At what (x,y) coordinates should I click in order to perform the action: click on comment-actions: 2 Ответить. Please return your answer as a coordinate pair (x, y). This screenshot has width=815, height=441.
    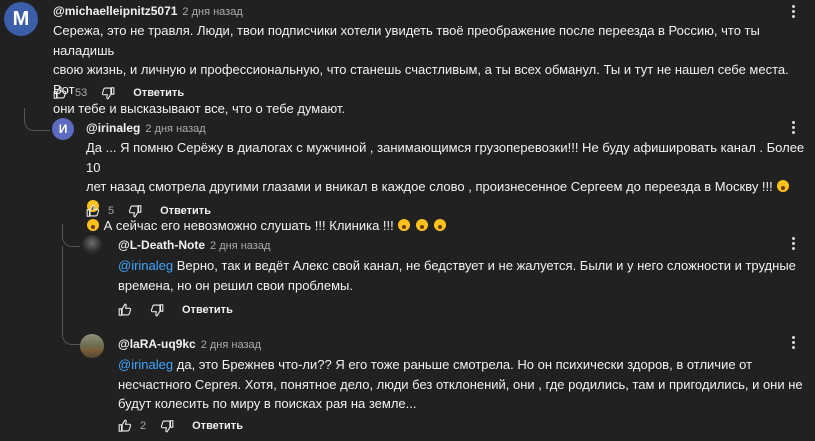
    Looking at the image, I should click on (180, 426).